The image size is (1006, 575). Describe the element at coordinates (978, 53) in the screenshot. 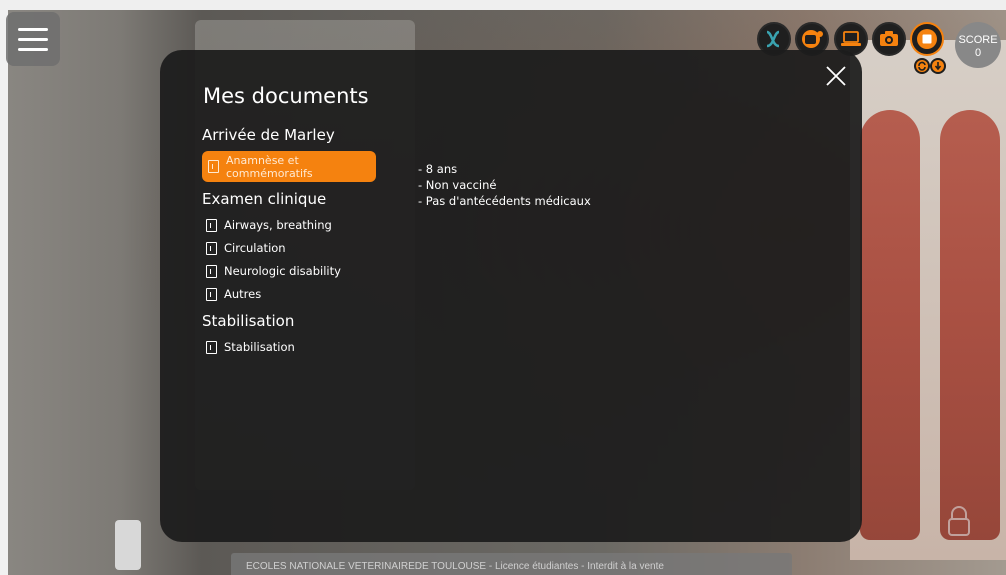

I see `score-value: 0` at that location.